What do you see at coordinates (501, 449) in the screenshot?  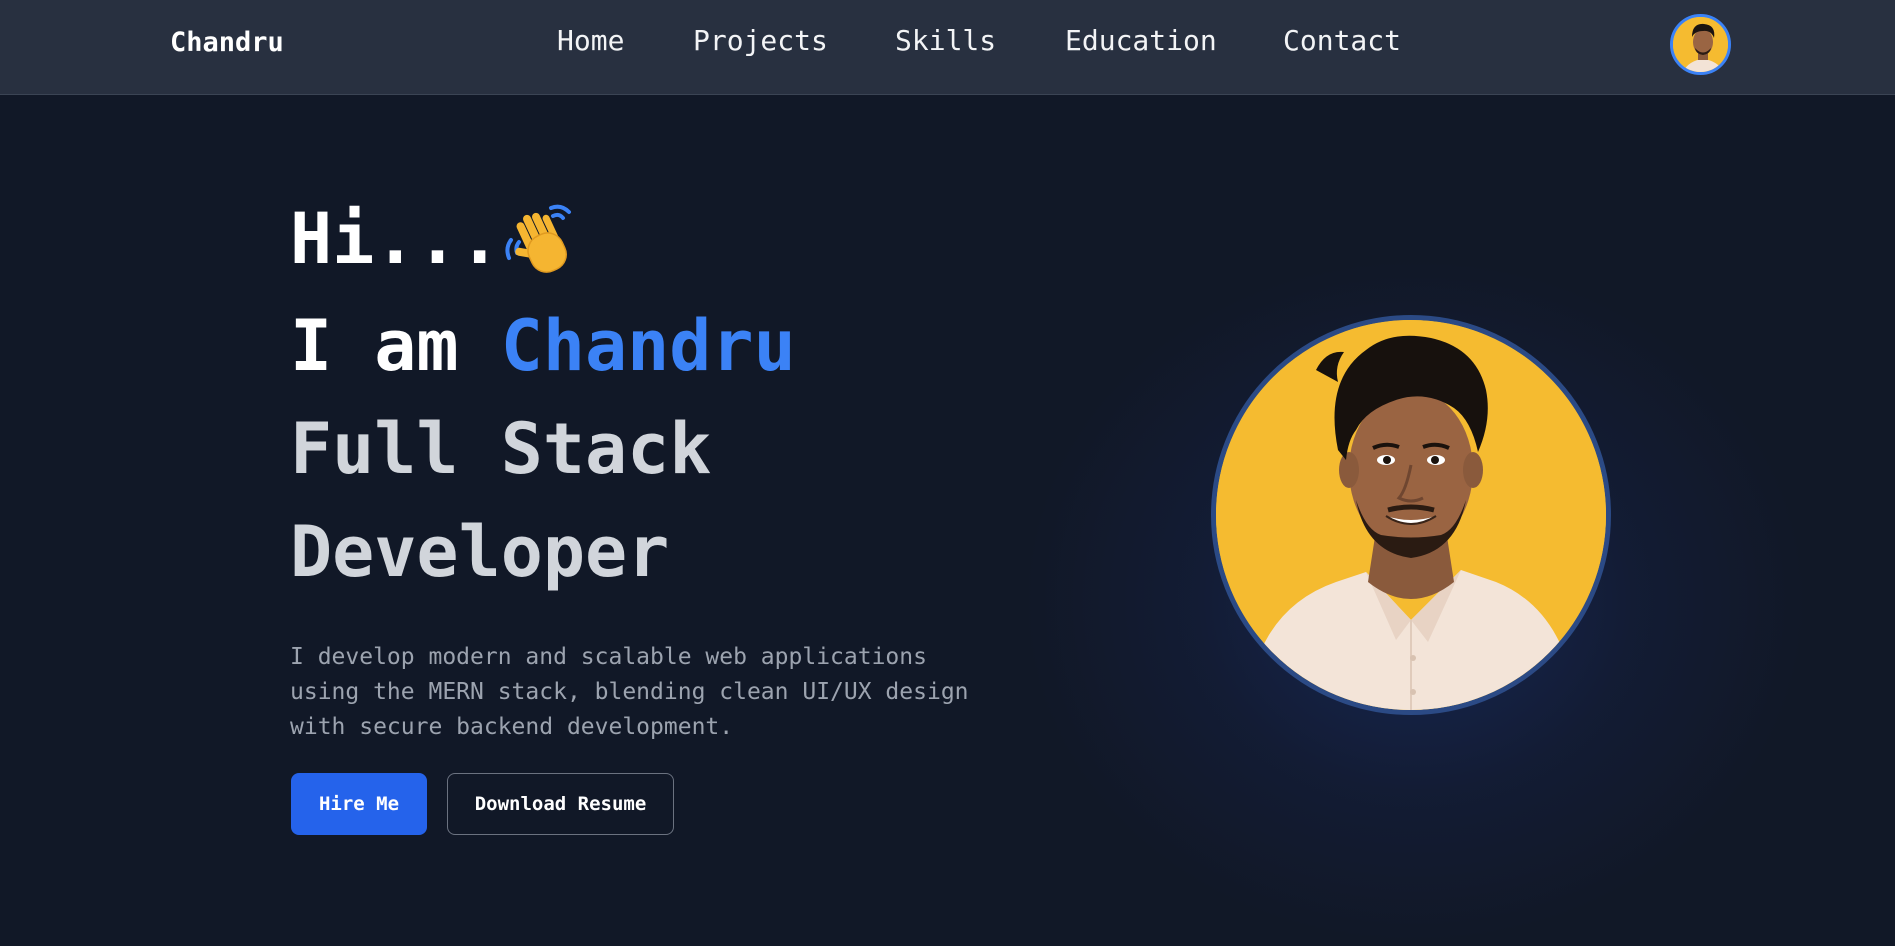 I see `role-line-1: Full Stack` at bounding box center [501, 449].